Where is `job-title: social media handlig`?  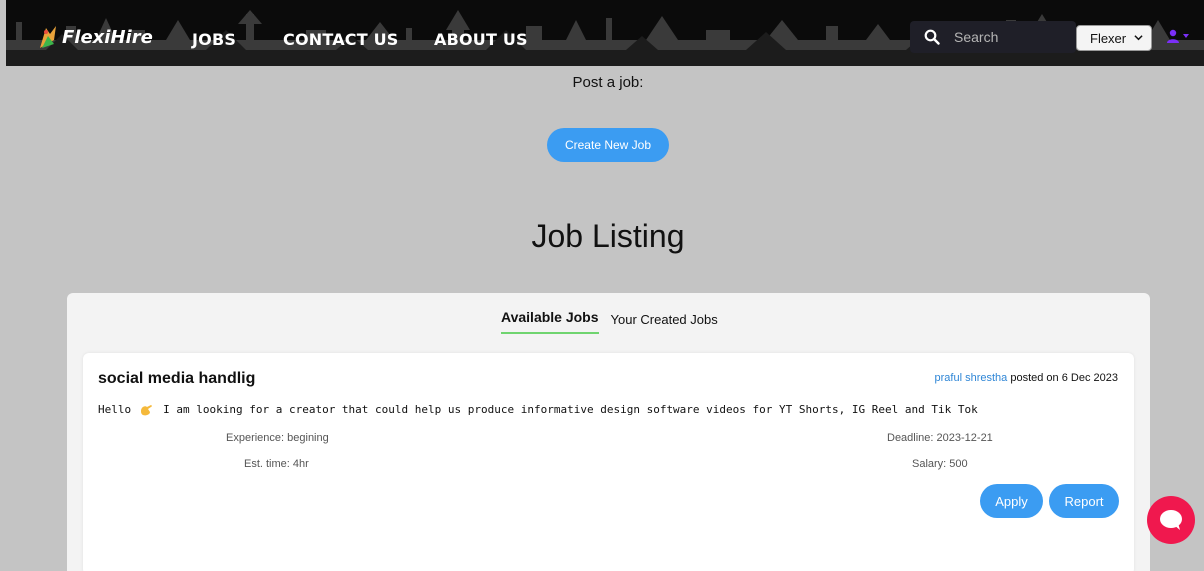
job-title: social media handlig is located at coordinates (177, 378).